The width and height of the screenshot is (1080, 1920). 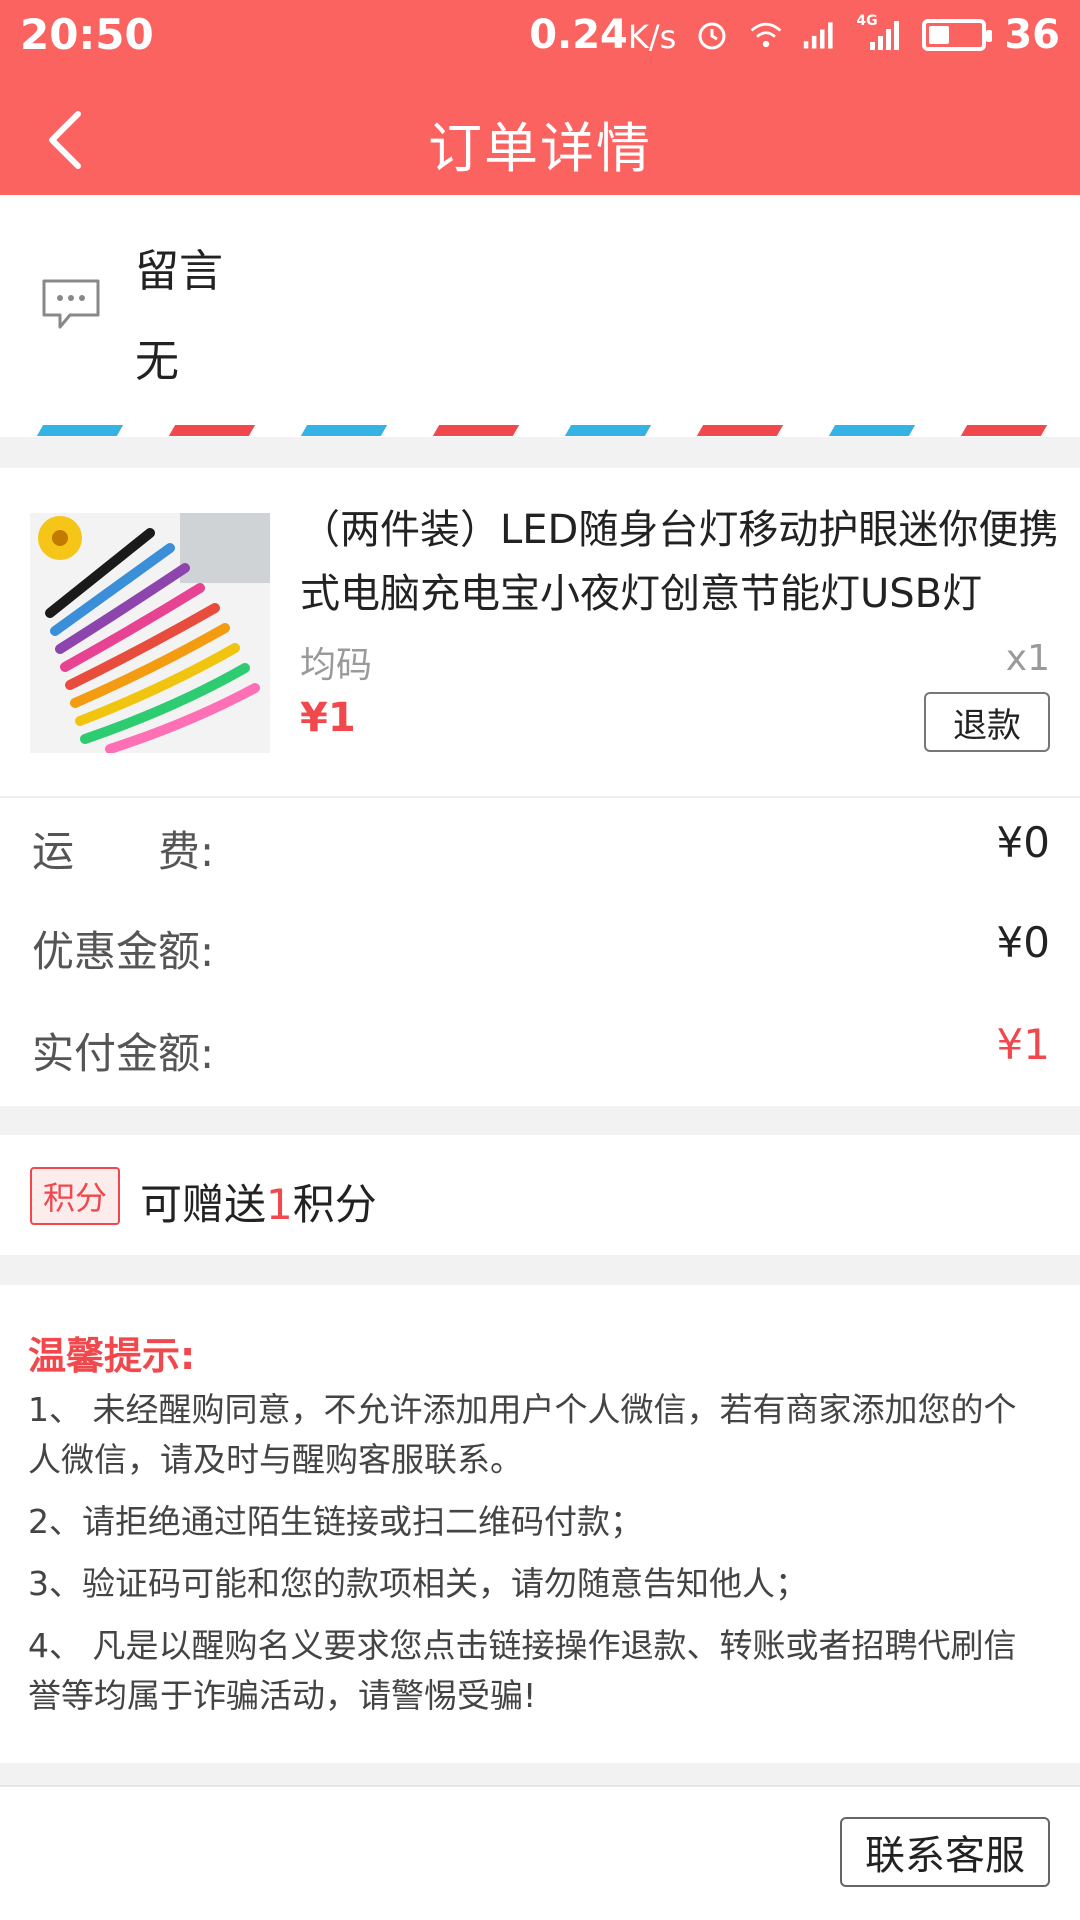 What do you see at coordinates (258, 1204) in the screenshot?
I see `points-text: 可赠送1积分` at bounding box center [258, 1204].